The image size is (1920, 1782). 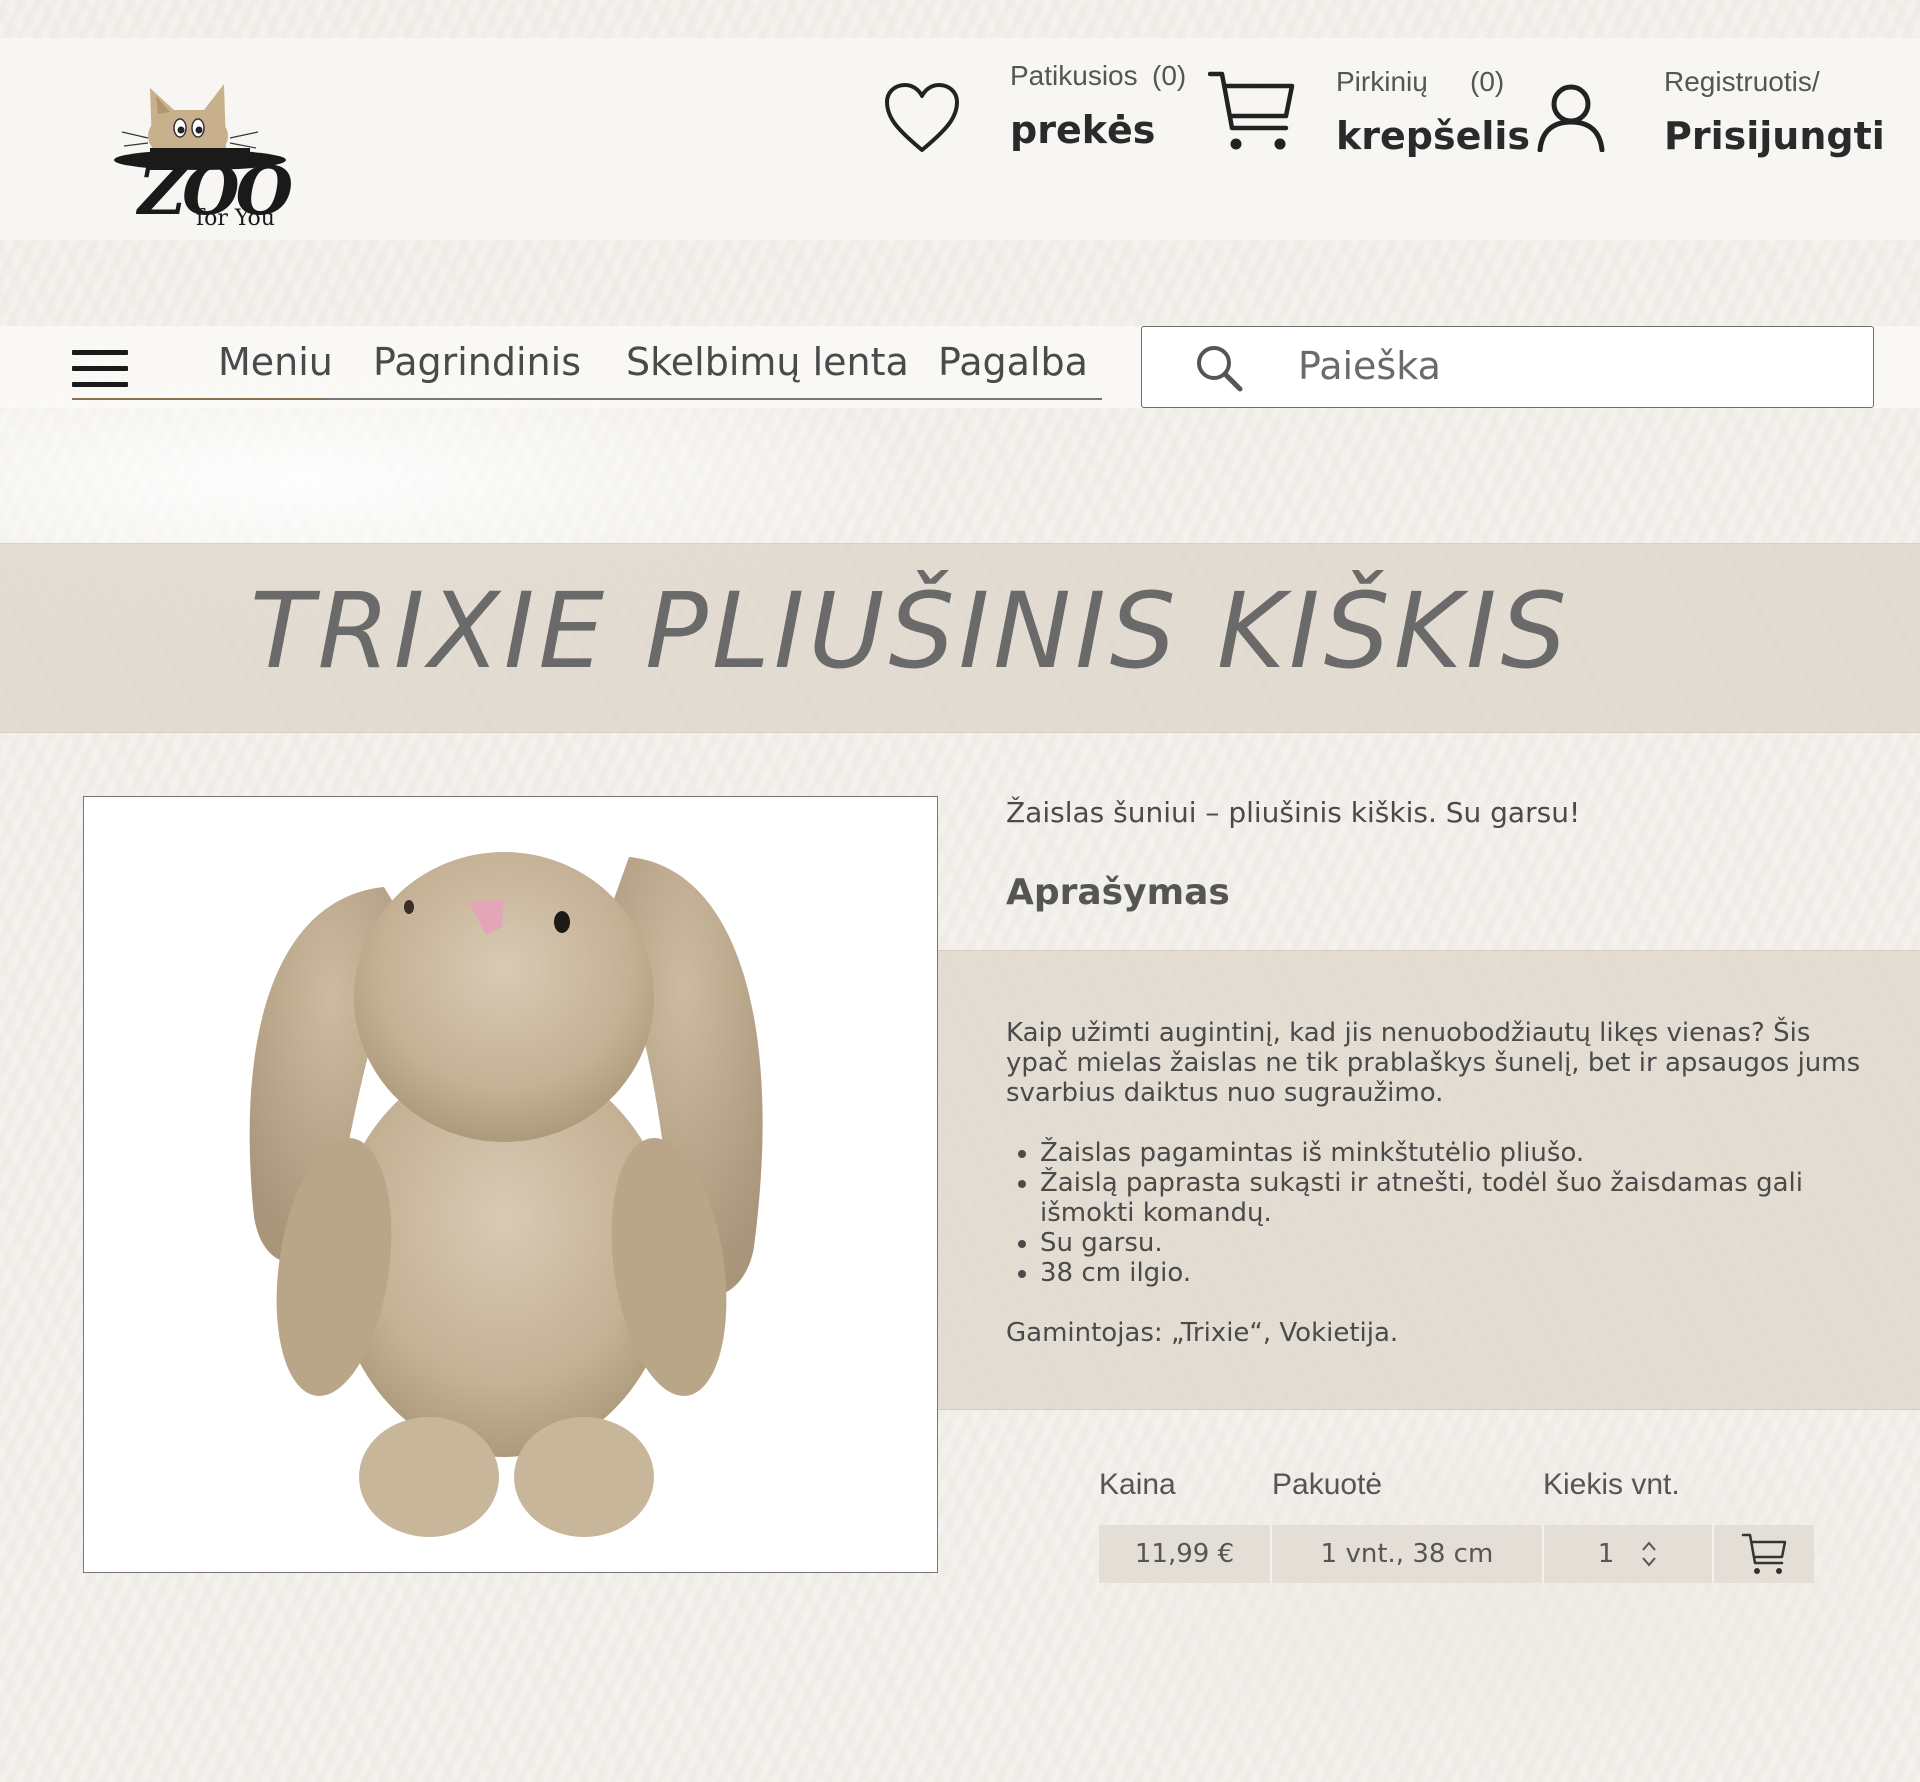 What do you see at coordinates (1408, 1554) in the screenshot?
I see `package-select: 1 vnt., 38 cm` at bounding box center [1408, 1554].